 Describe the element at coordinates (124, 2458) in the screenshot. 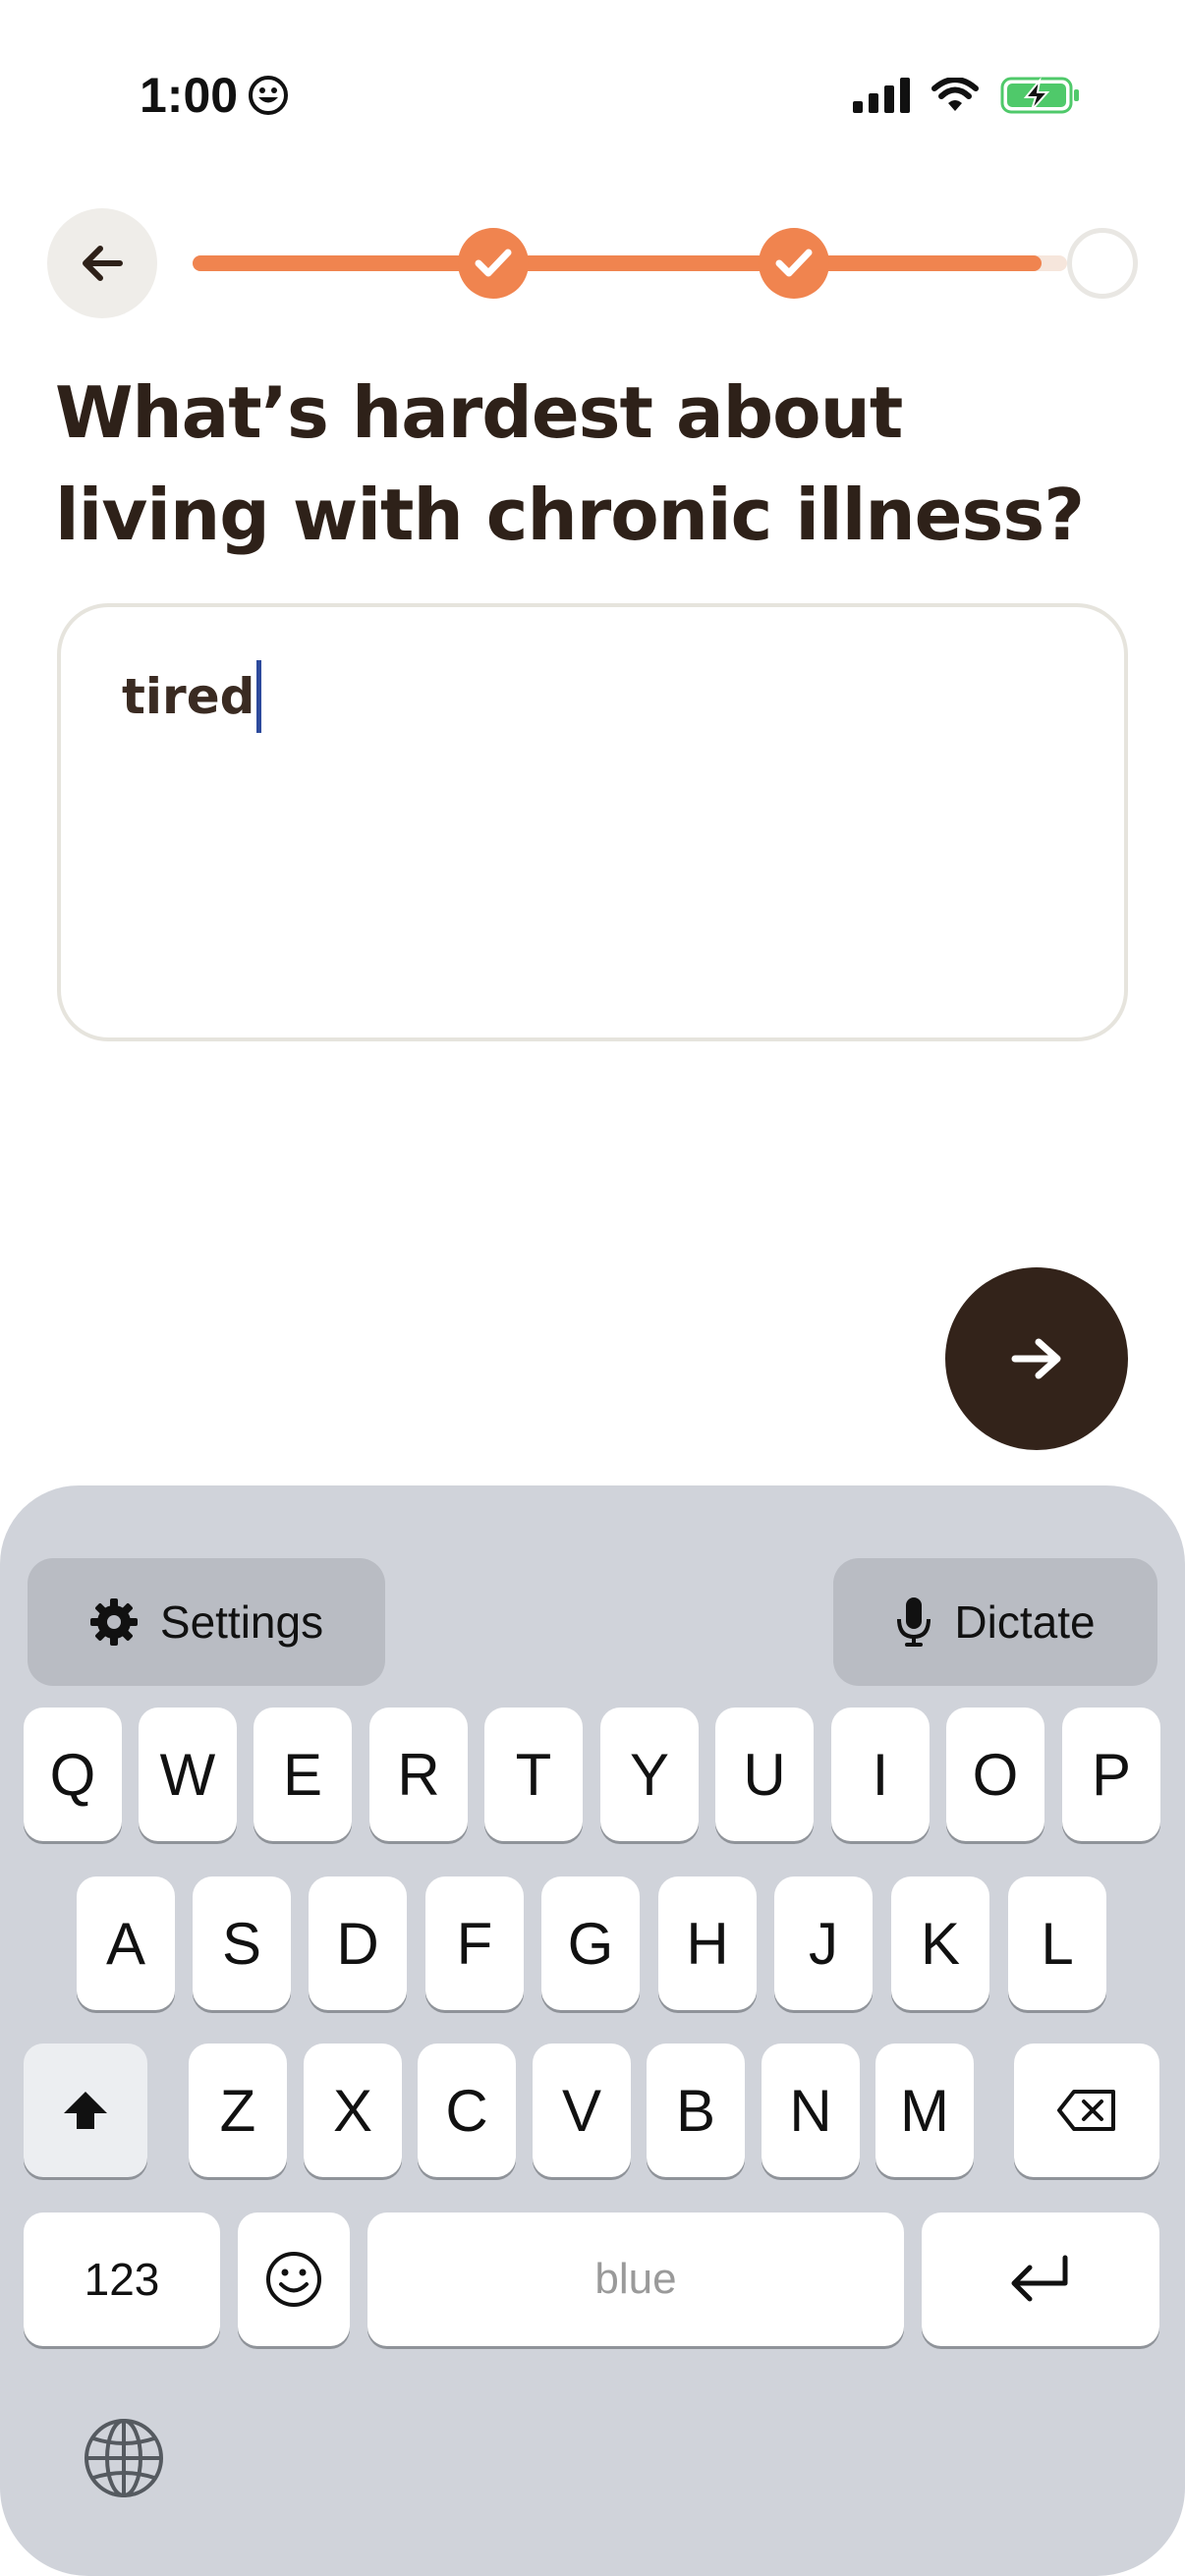

I see `globe-icon` at that location.